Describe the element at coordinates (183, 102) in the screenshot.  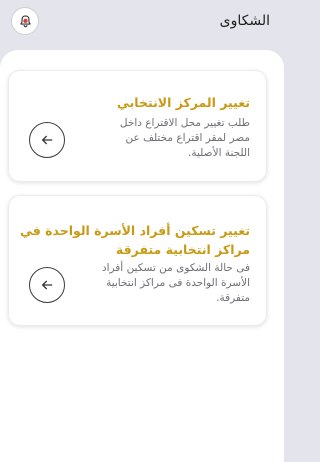
I see `card-title: تغيير المركز الانتخابي` at that location.